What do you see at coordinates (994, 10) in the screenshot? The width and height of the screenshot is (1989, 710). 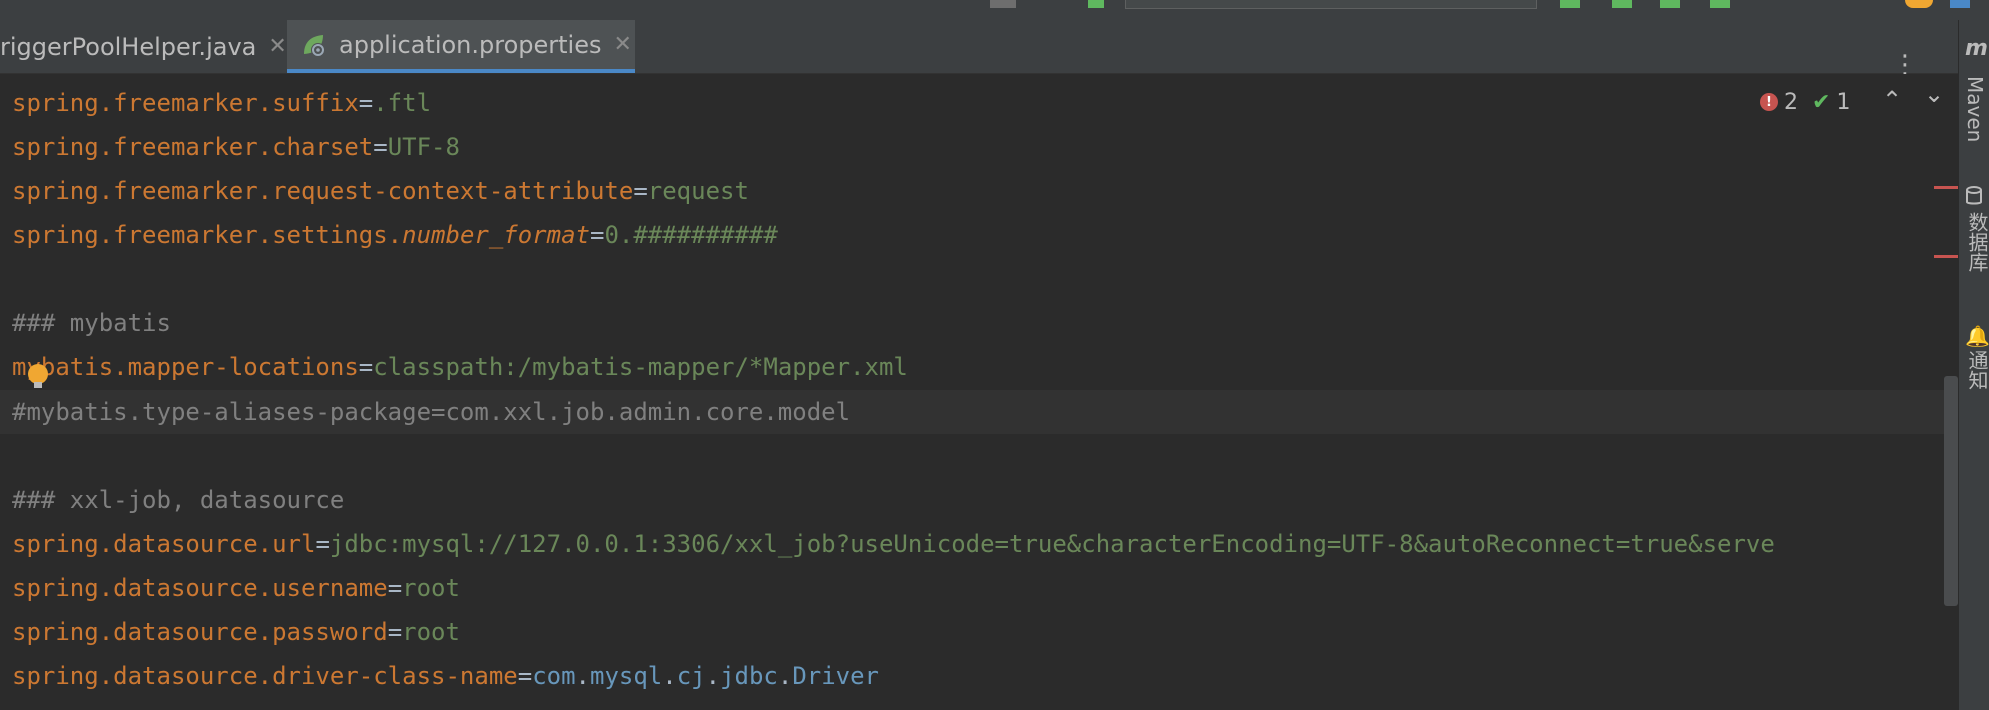 I see `main-toolbar` at bounding box center [994, 10].